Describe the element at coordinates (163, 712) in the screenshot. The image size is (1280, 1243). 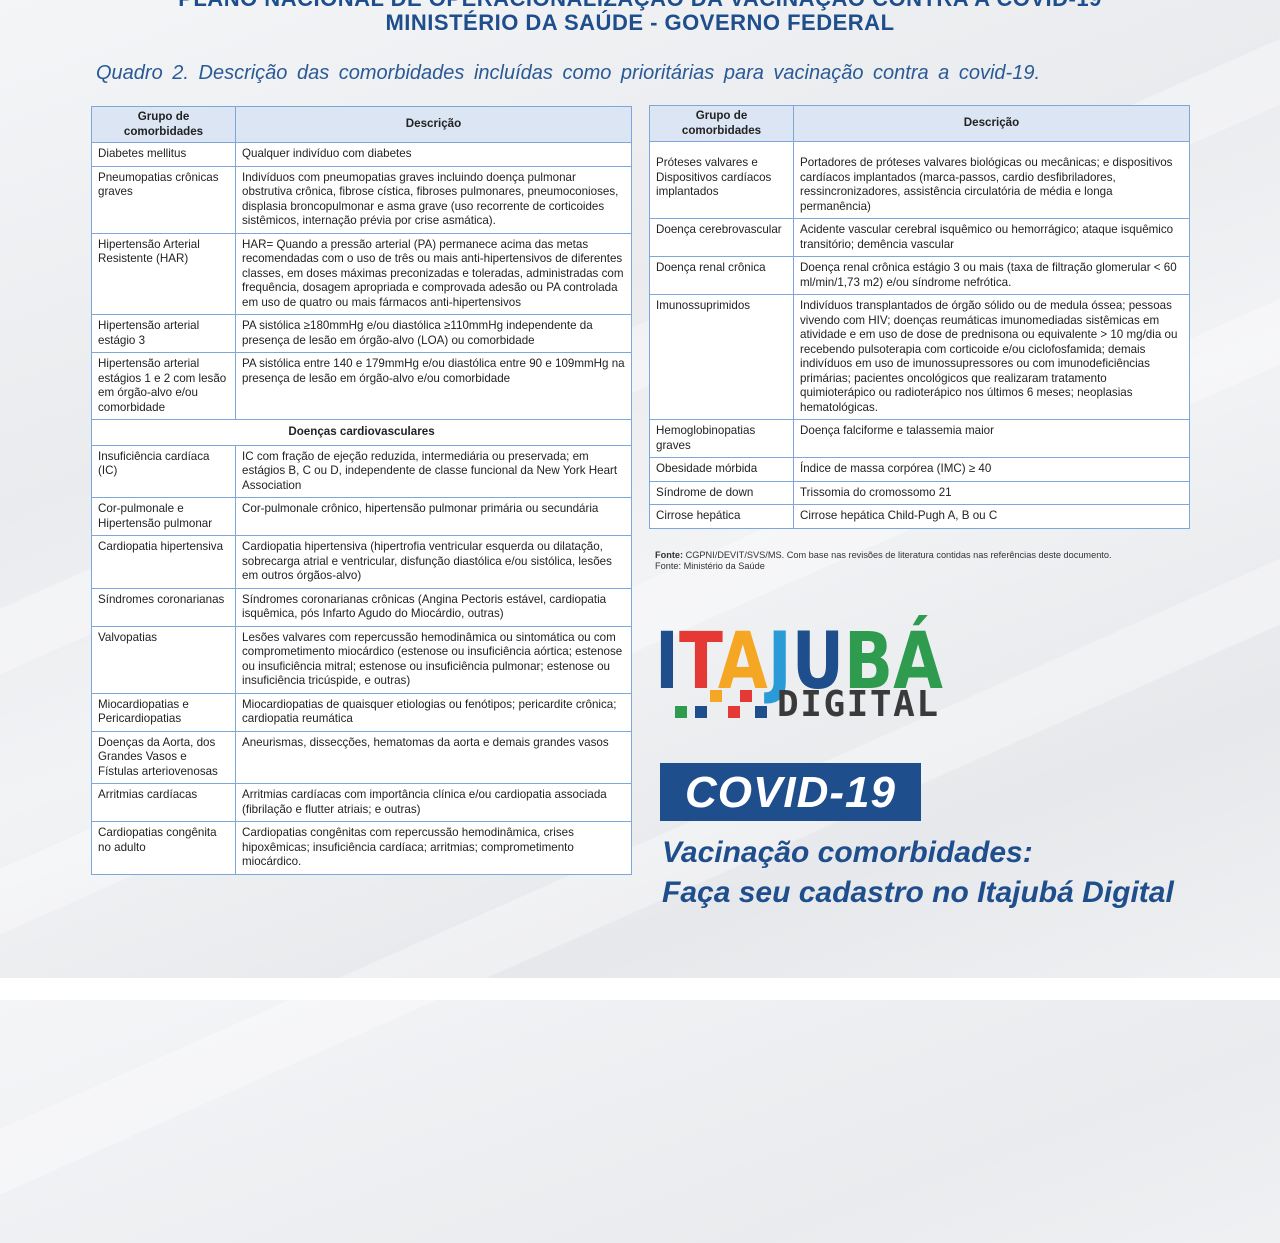
I see `cell-grupo: Miocardiopatias e Pericardiopatias` at that location.